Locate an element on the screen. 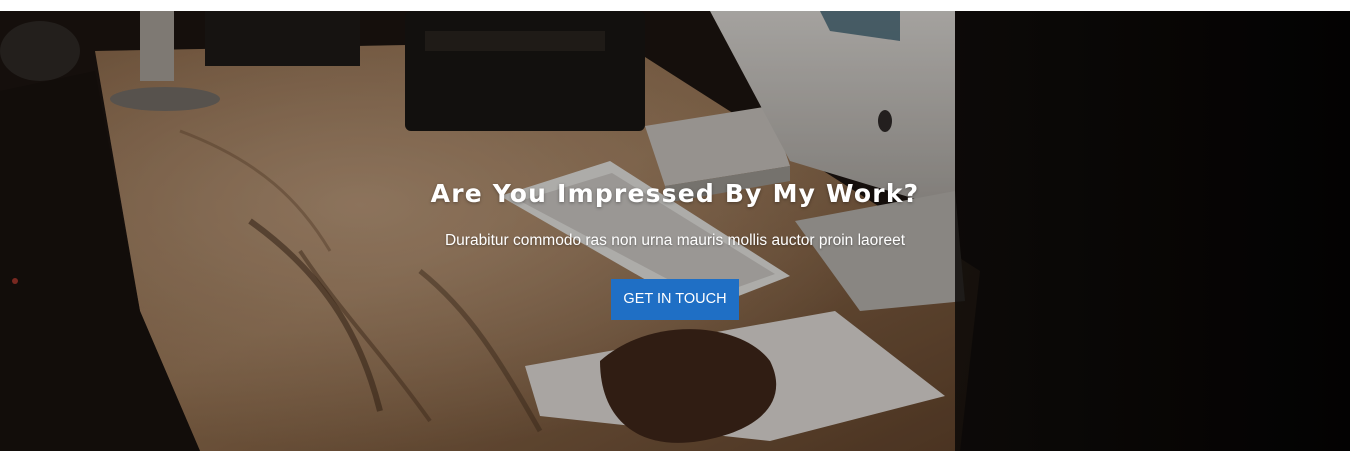  cta-heading: Are You Impressed By My Work? is located at coordinates (675, 193).